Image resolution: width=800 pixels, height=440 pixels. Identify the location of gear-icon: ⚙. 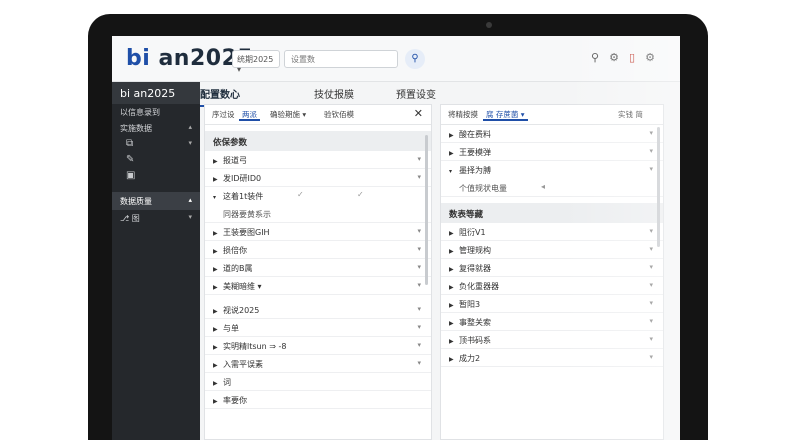
(650, 58).